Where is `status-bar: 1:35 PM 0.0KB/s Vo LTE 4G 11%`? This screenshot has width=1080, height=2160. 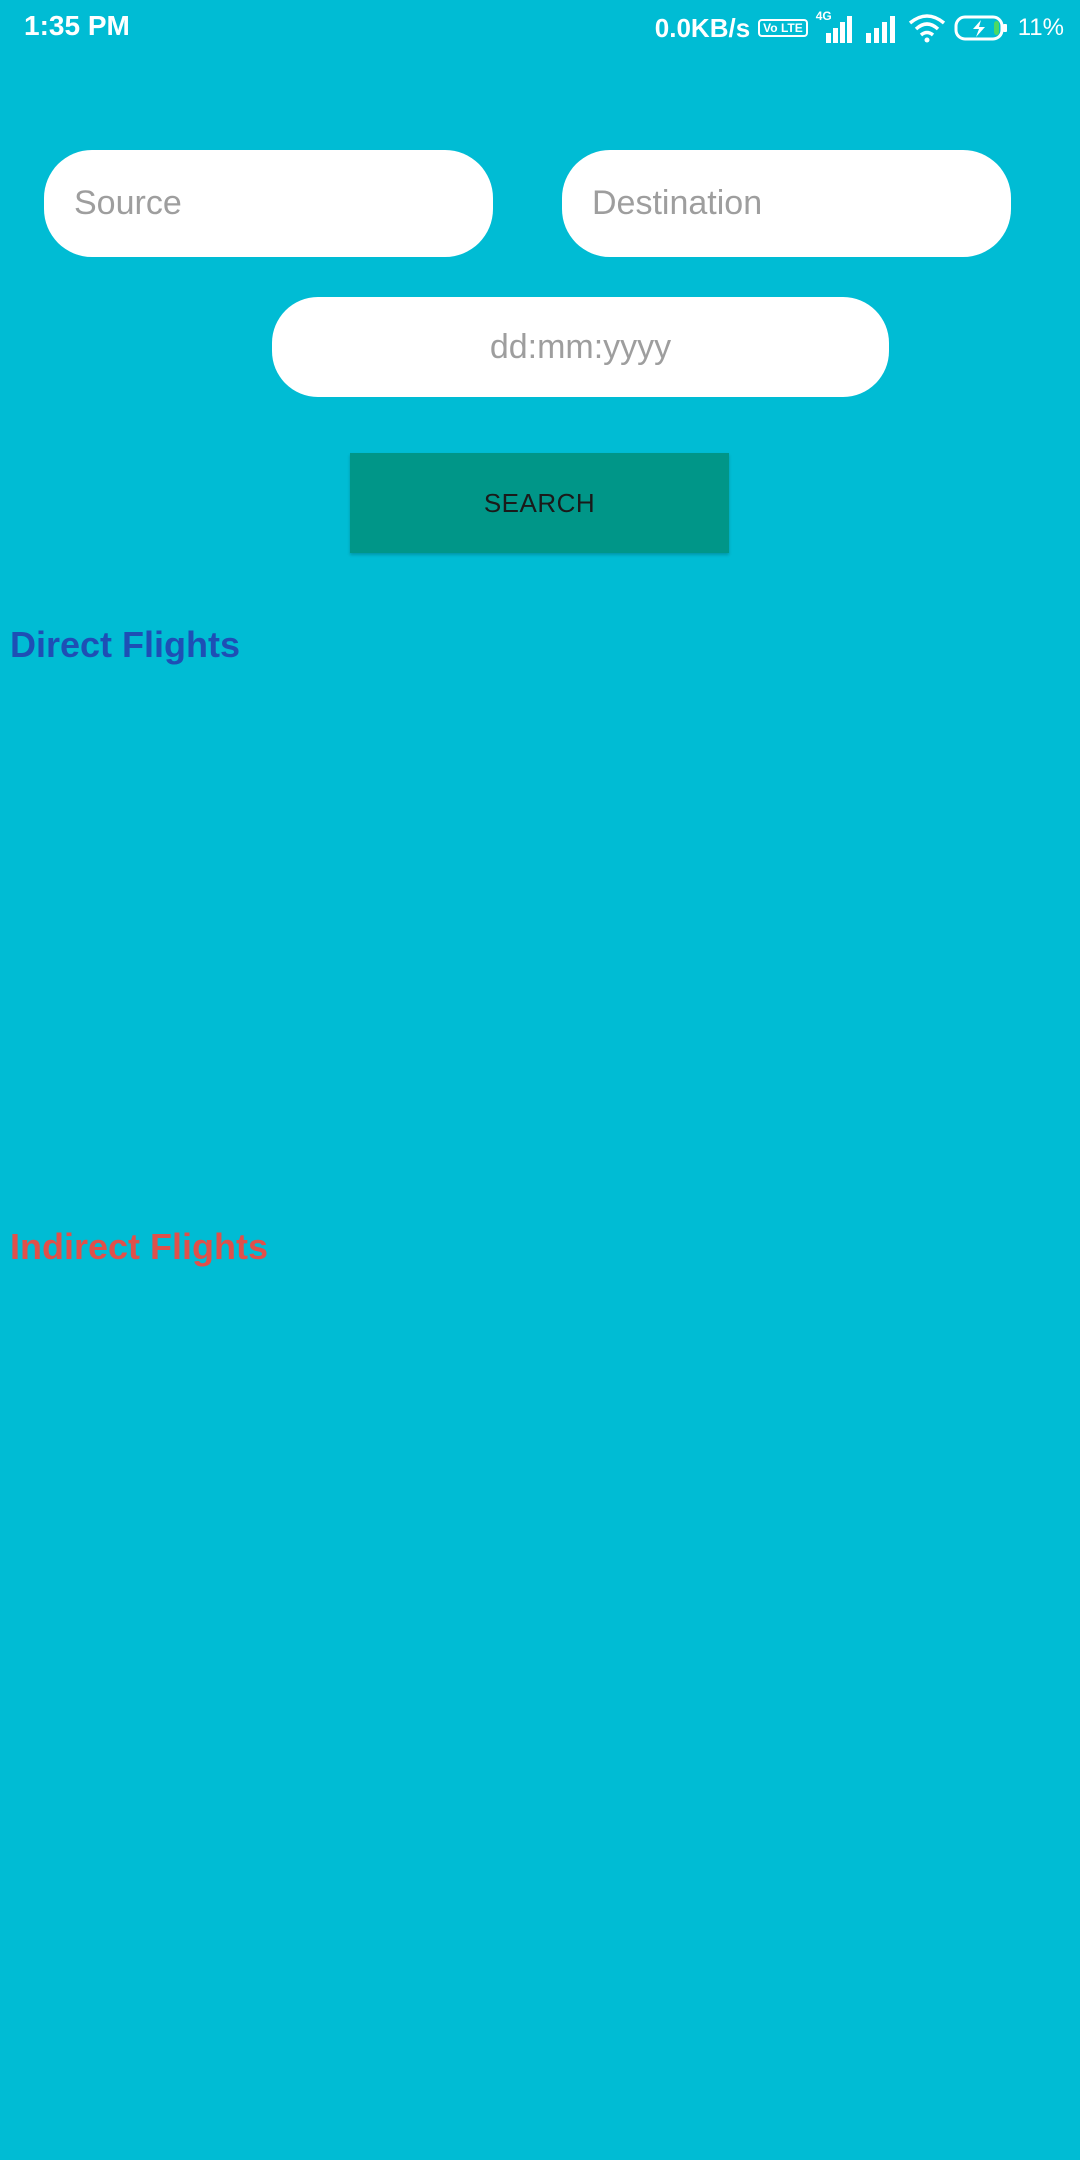 status-bar: 1:35 PM 0.0KB/s Vo LTE 4G 11% is located at coordinates (540, 28).